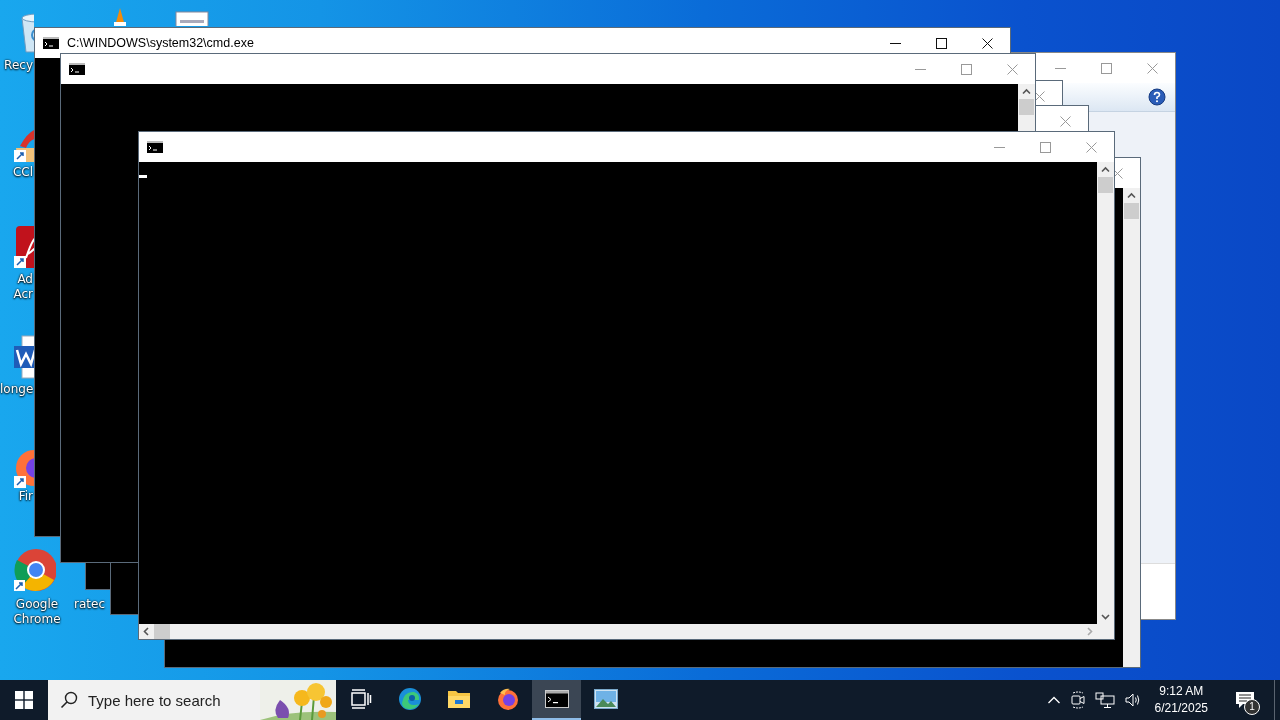 The width and height of the screenshot is (1280, 720). I want to click on notification-button: 1, so click(1245, 700).